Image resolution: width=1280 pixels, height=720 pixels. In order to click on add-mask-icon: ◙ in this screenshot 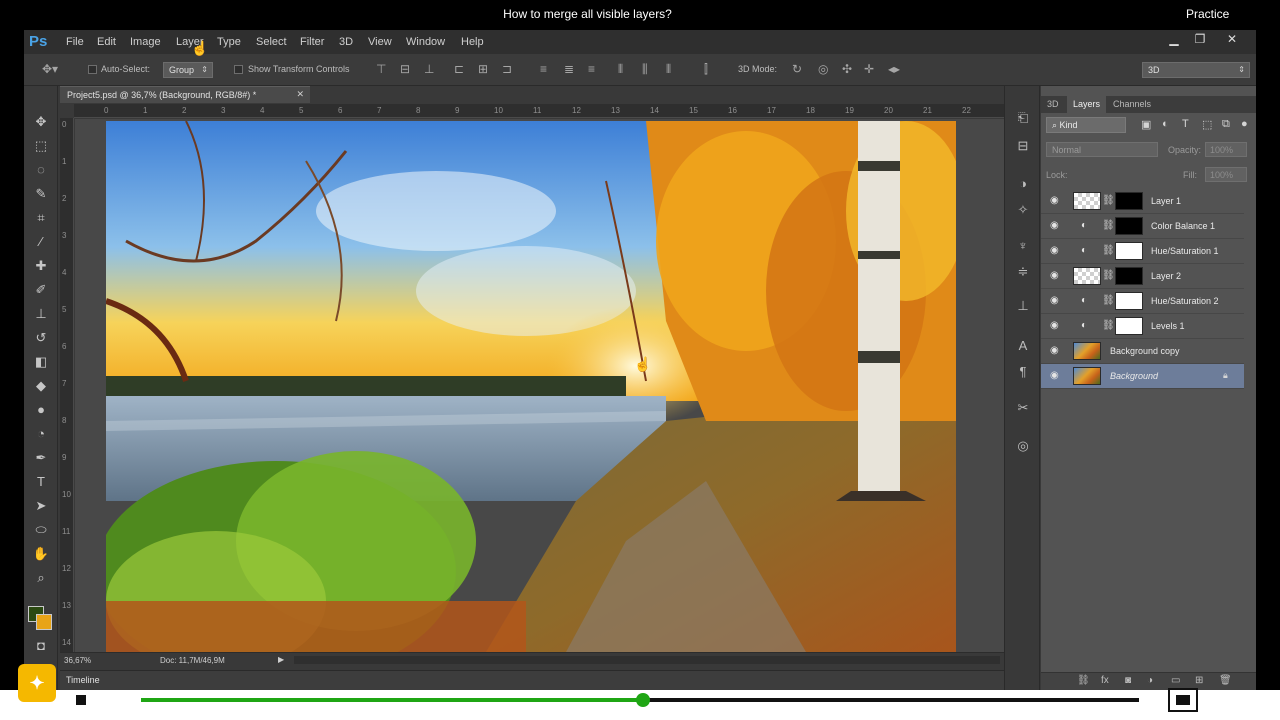, I will do `click(1128, 680)`.